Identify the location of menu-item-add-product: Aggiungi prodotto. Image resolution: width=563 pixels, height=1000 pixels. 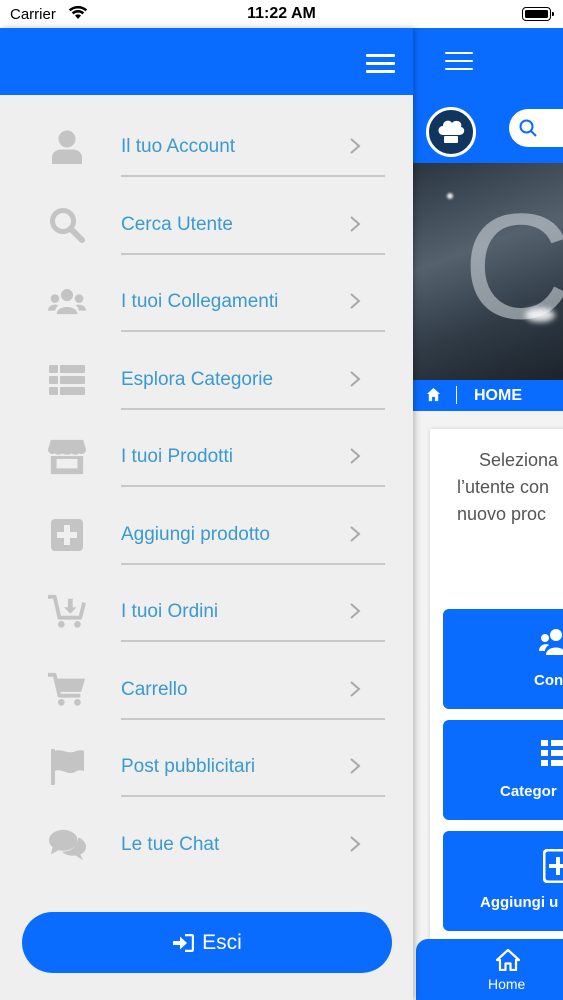
(206, 535).